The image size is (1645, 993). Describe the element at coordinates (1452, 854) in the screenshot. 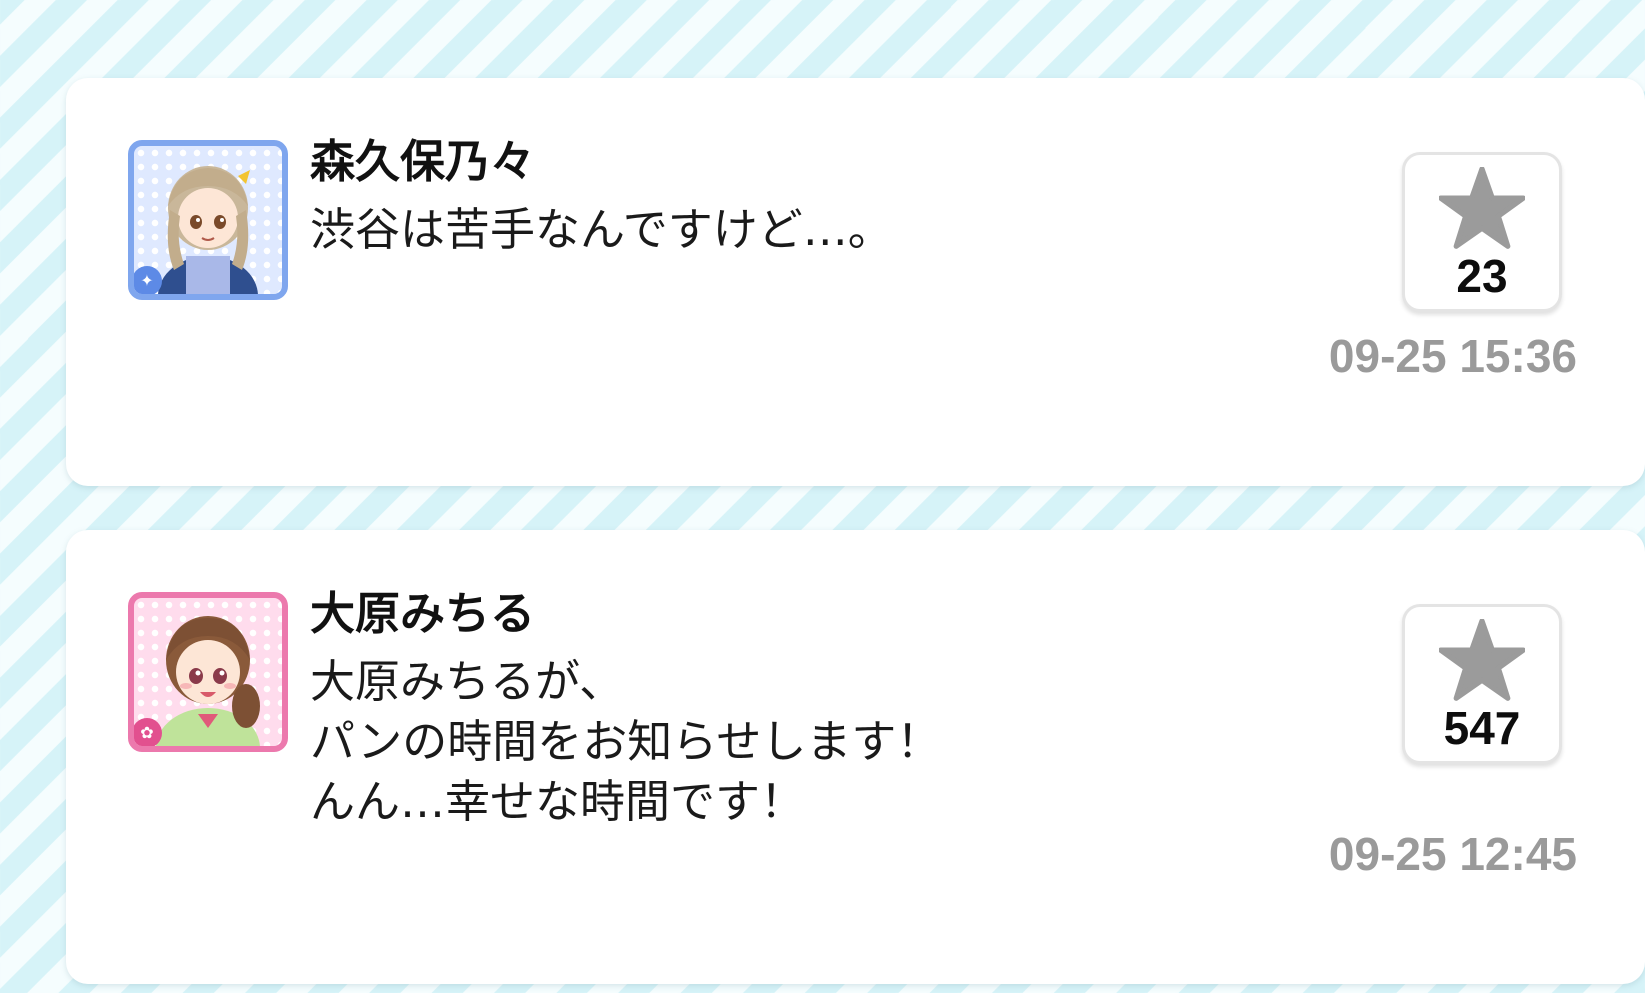

I see `post-timestamp: 09-25 12:45` at that location.